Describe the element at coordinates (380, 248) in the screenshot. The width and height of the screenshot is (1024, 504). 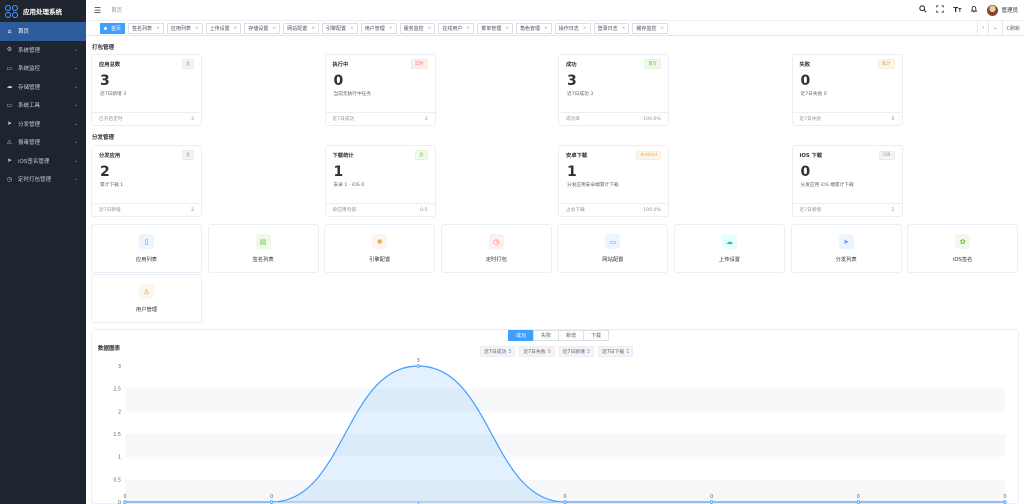
I see `quick-link: ✺ 引擎配置` at that location.